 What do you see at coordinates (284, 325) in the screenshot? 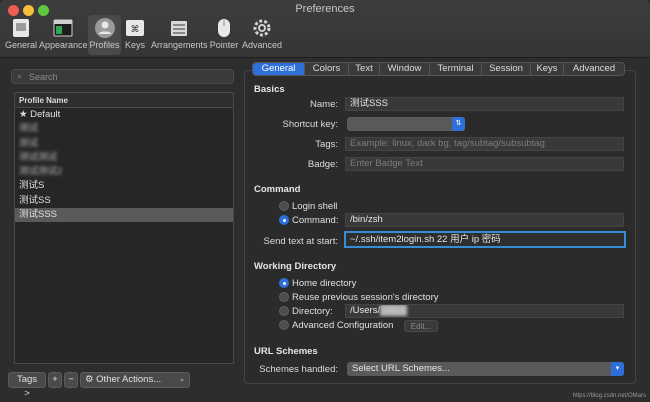
I see `advanced-configuration-radio` at bounding box center [284, 325].